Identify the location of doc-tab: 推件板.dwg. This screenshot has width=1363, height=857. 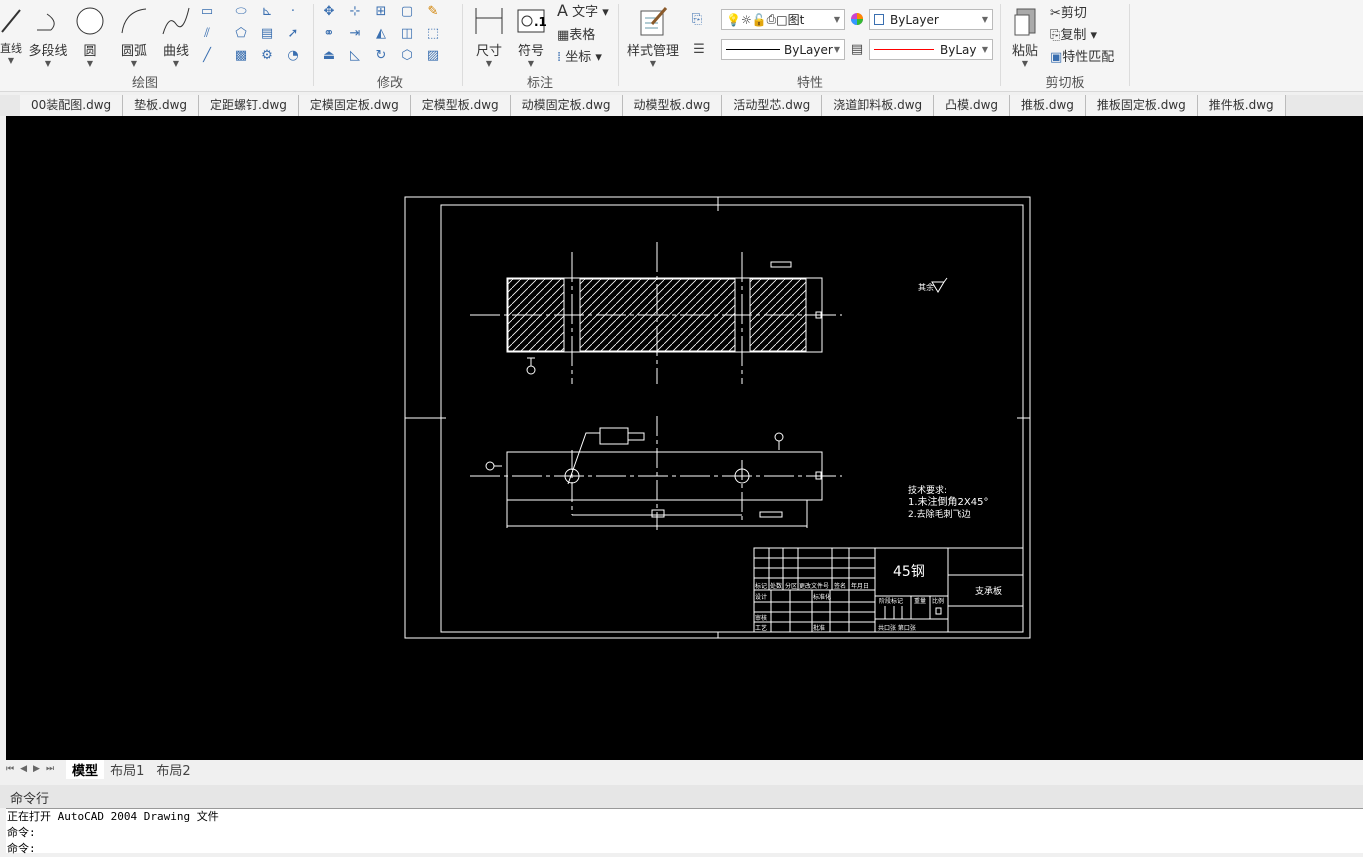
(1241, 105).